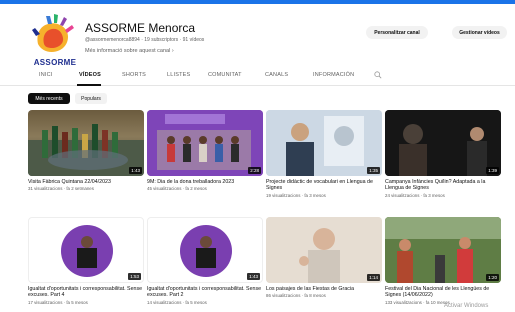 This screenshot has width=515, height=312. What do you see at coordinates (333, 75) in the screenshot?
I see `tab-about: INFORMACIÓN` at bounding box center [333, 75].